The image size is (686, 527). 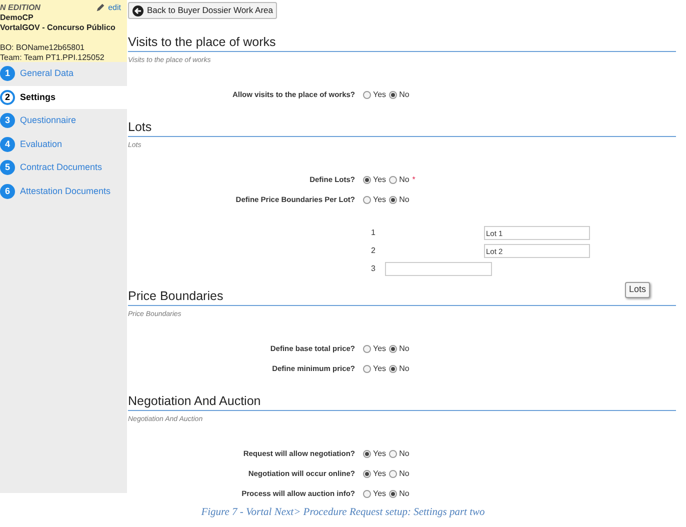 I want to click on required-marker: *, so click(x=414, y=180).